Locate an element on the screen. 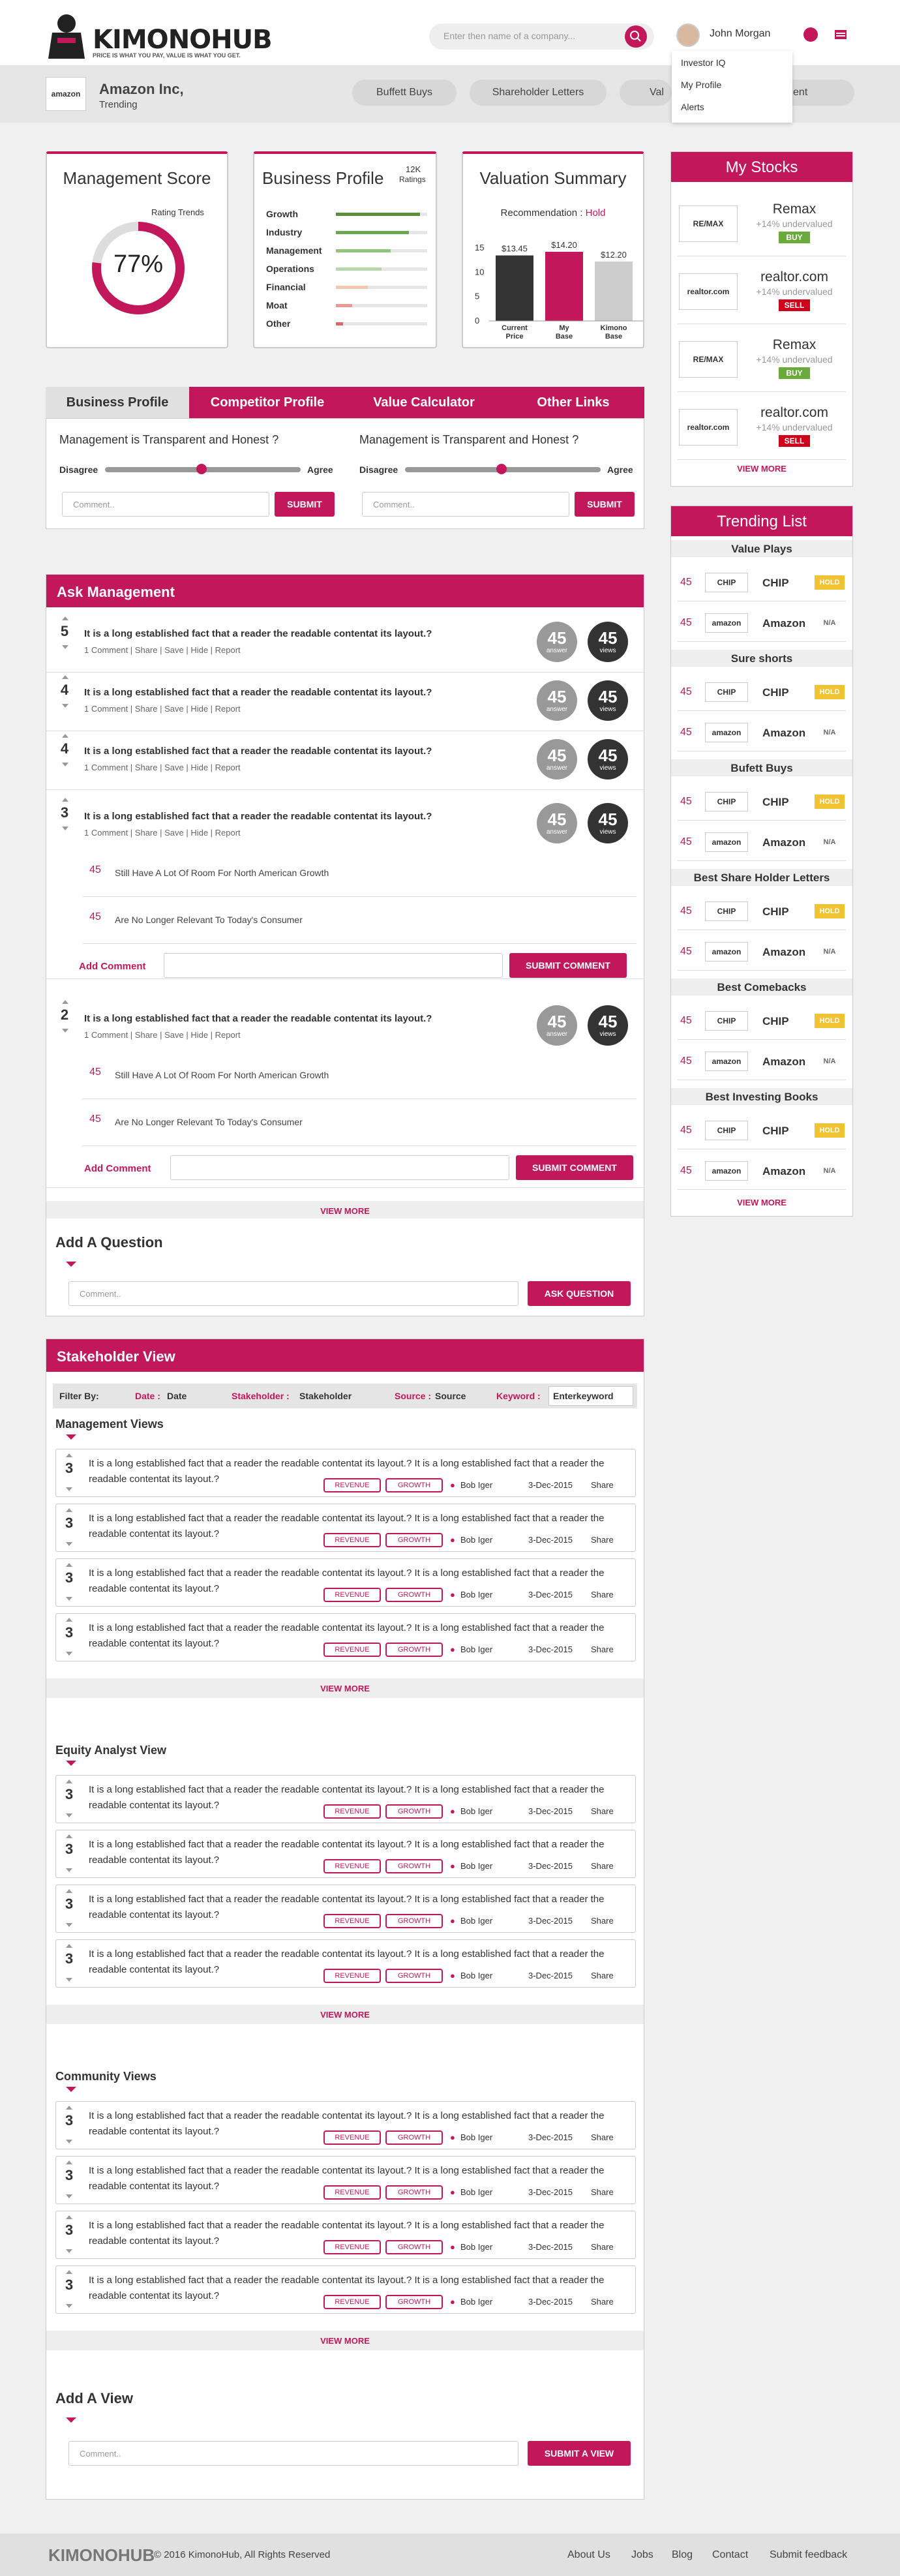 Image resolution: width=900 pixels, height=2576 pixels. ask-view-more: VIEW MORE is located at coordinates (345, 1211).